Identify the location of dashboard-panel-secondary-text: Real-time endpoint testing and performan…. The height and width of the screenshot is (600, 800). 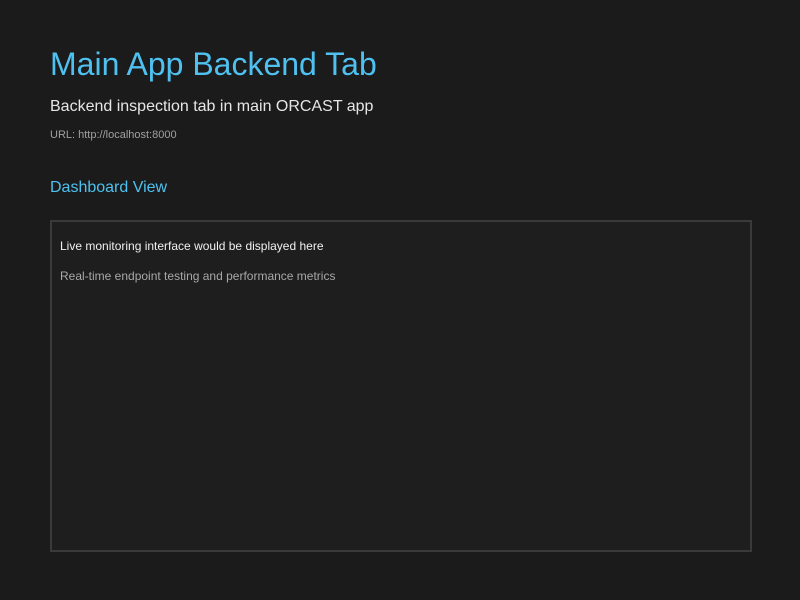
(198, 276).